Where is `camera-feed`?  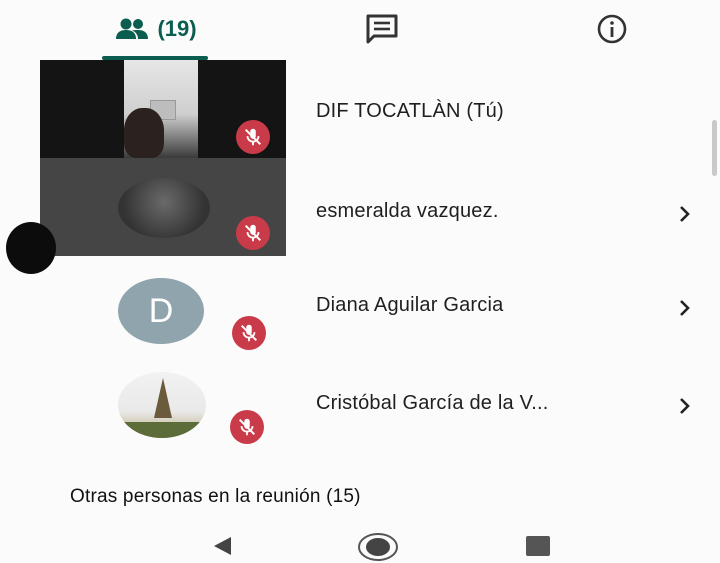 camera-feed is located at coordinates (161, 109).